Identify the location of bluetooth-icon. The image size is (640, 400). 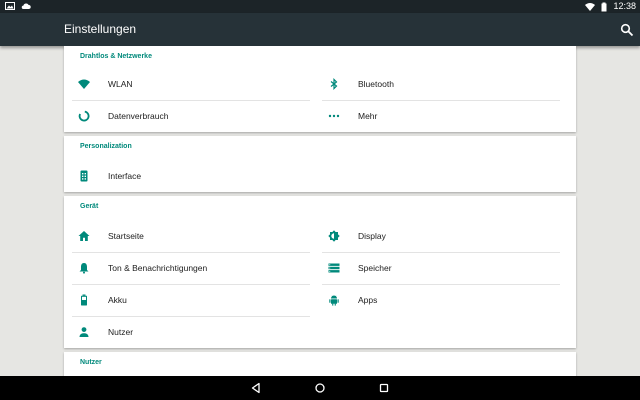
(334, 84).